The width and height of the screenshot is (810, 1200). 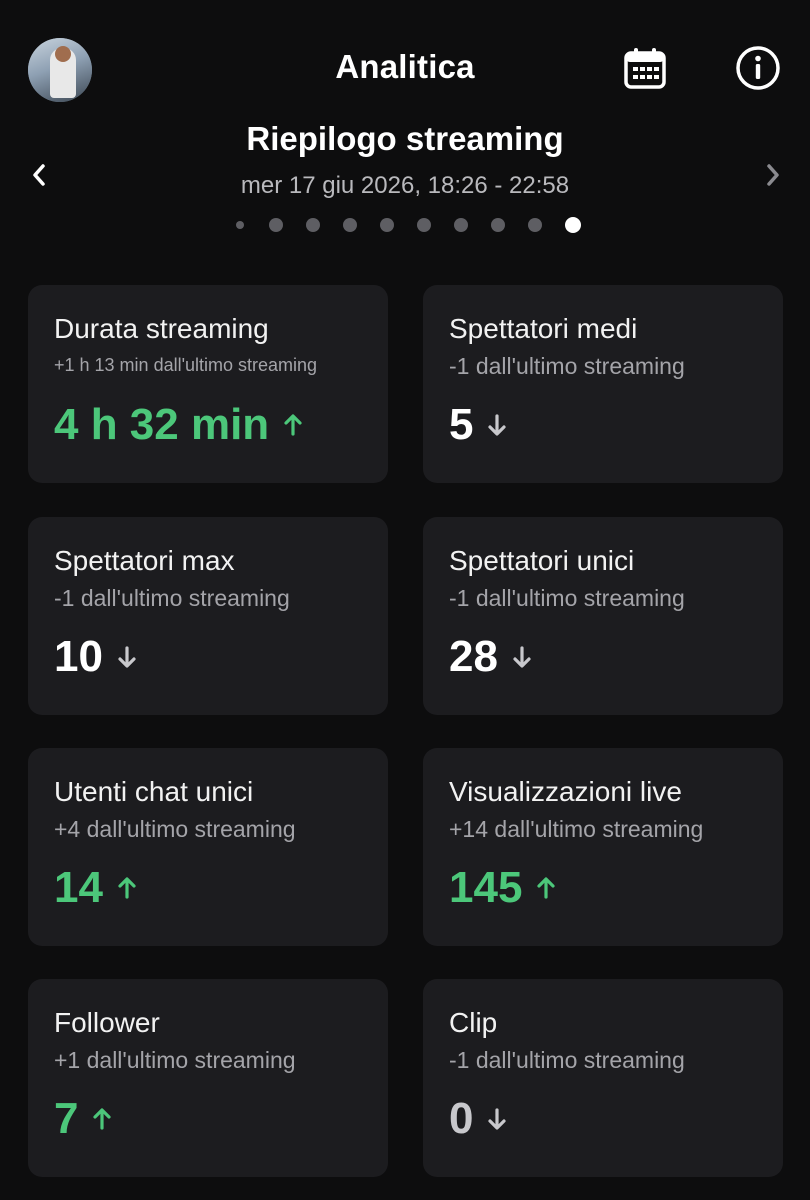 I want to click on next-stream-button, so click(x=773, y=175).